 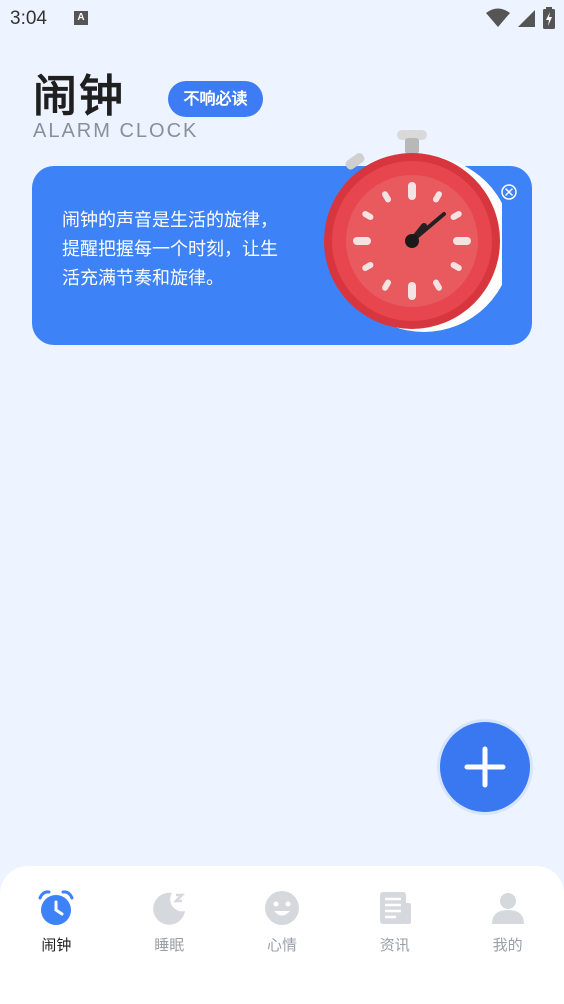 What do you see at coordinates (526, 18) in the screenshot?
I see `signal-icon` at bounding box center [526, 18].